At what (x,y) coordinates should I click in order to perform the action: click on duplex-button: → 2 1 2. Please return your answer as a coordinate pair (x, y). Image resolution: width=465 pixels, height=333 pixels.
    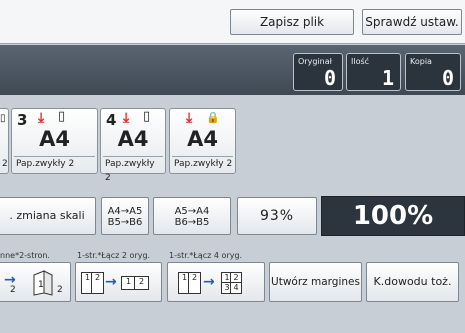
    Looking at the image, I should click on (35, 282).